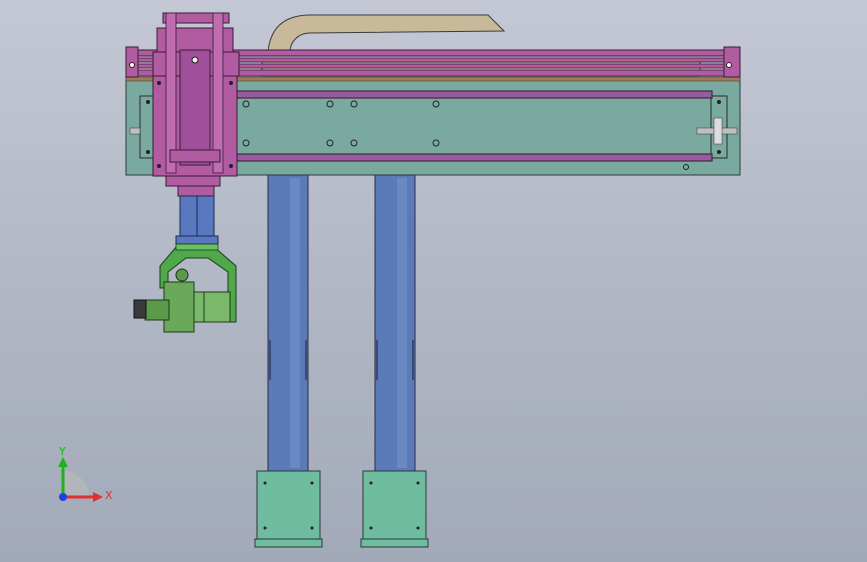 The width and height of the screenshot is (867, 562). I want to click on column-bases, so click(341, 509).